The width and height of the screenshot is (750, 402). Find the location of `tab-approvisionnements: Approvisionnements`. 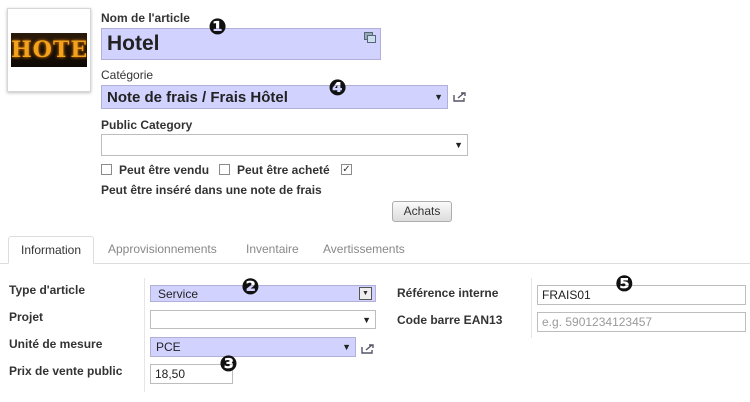

tab-approvisionnements: Approvisionnements is located at coordinates (162, 249).